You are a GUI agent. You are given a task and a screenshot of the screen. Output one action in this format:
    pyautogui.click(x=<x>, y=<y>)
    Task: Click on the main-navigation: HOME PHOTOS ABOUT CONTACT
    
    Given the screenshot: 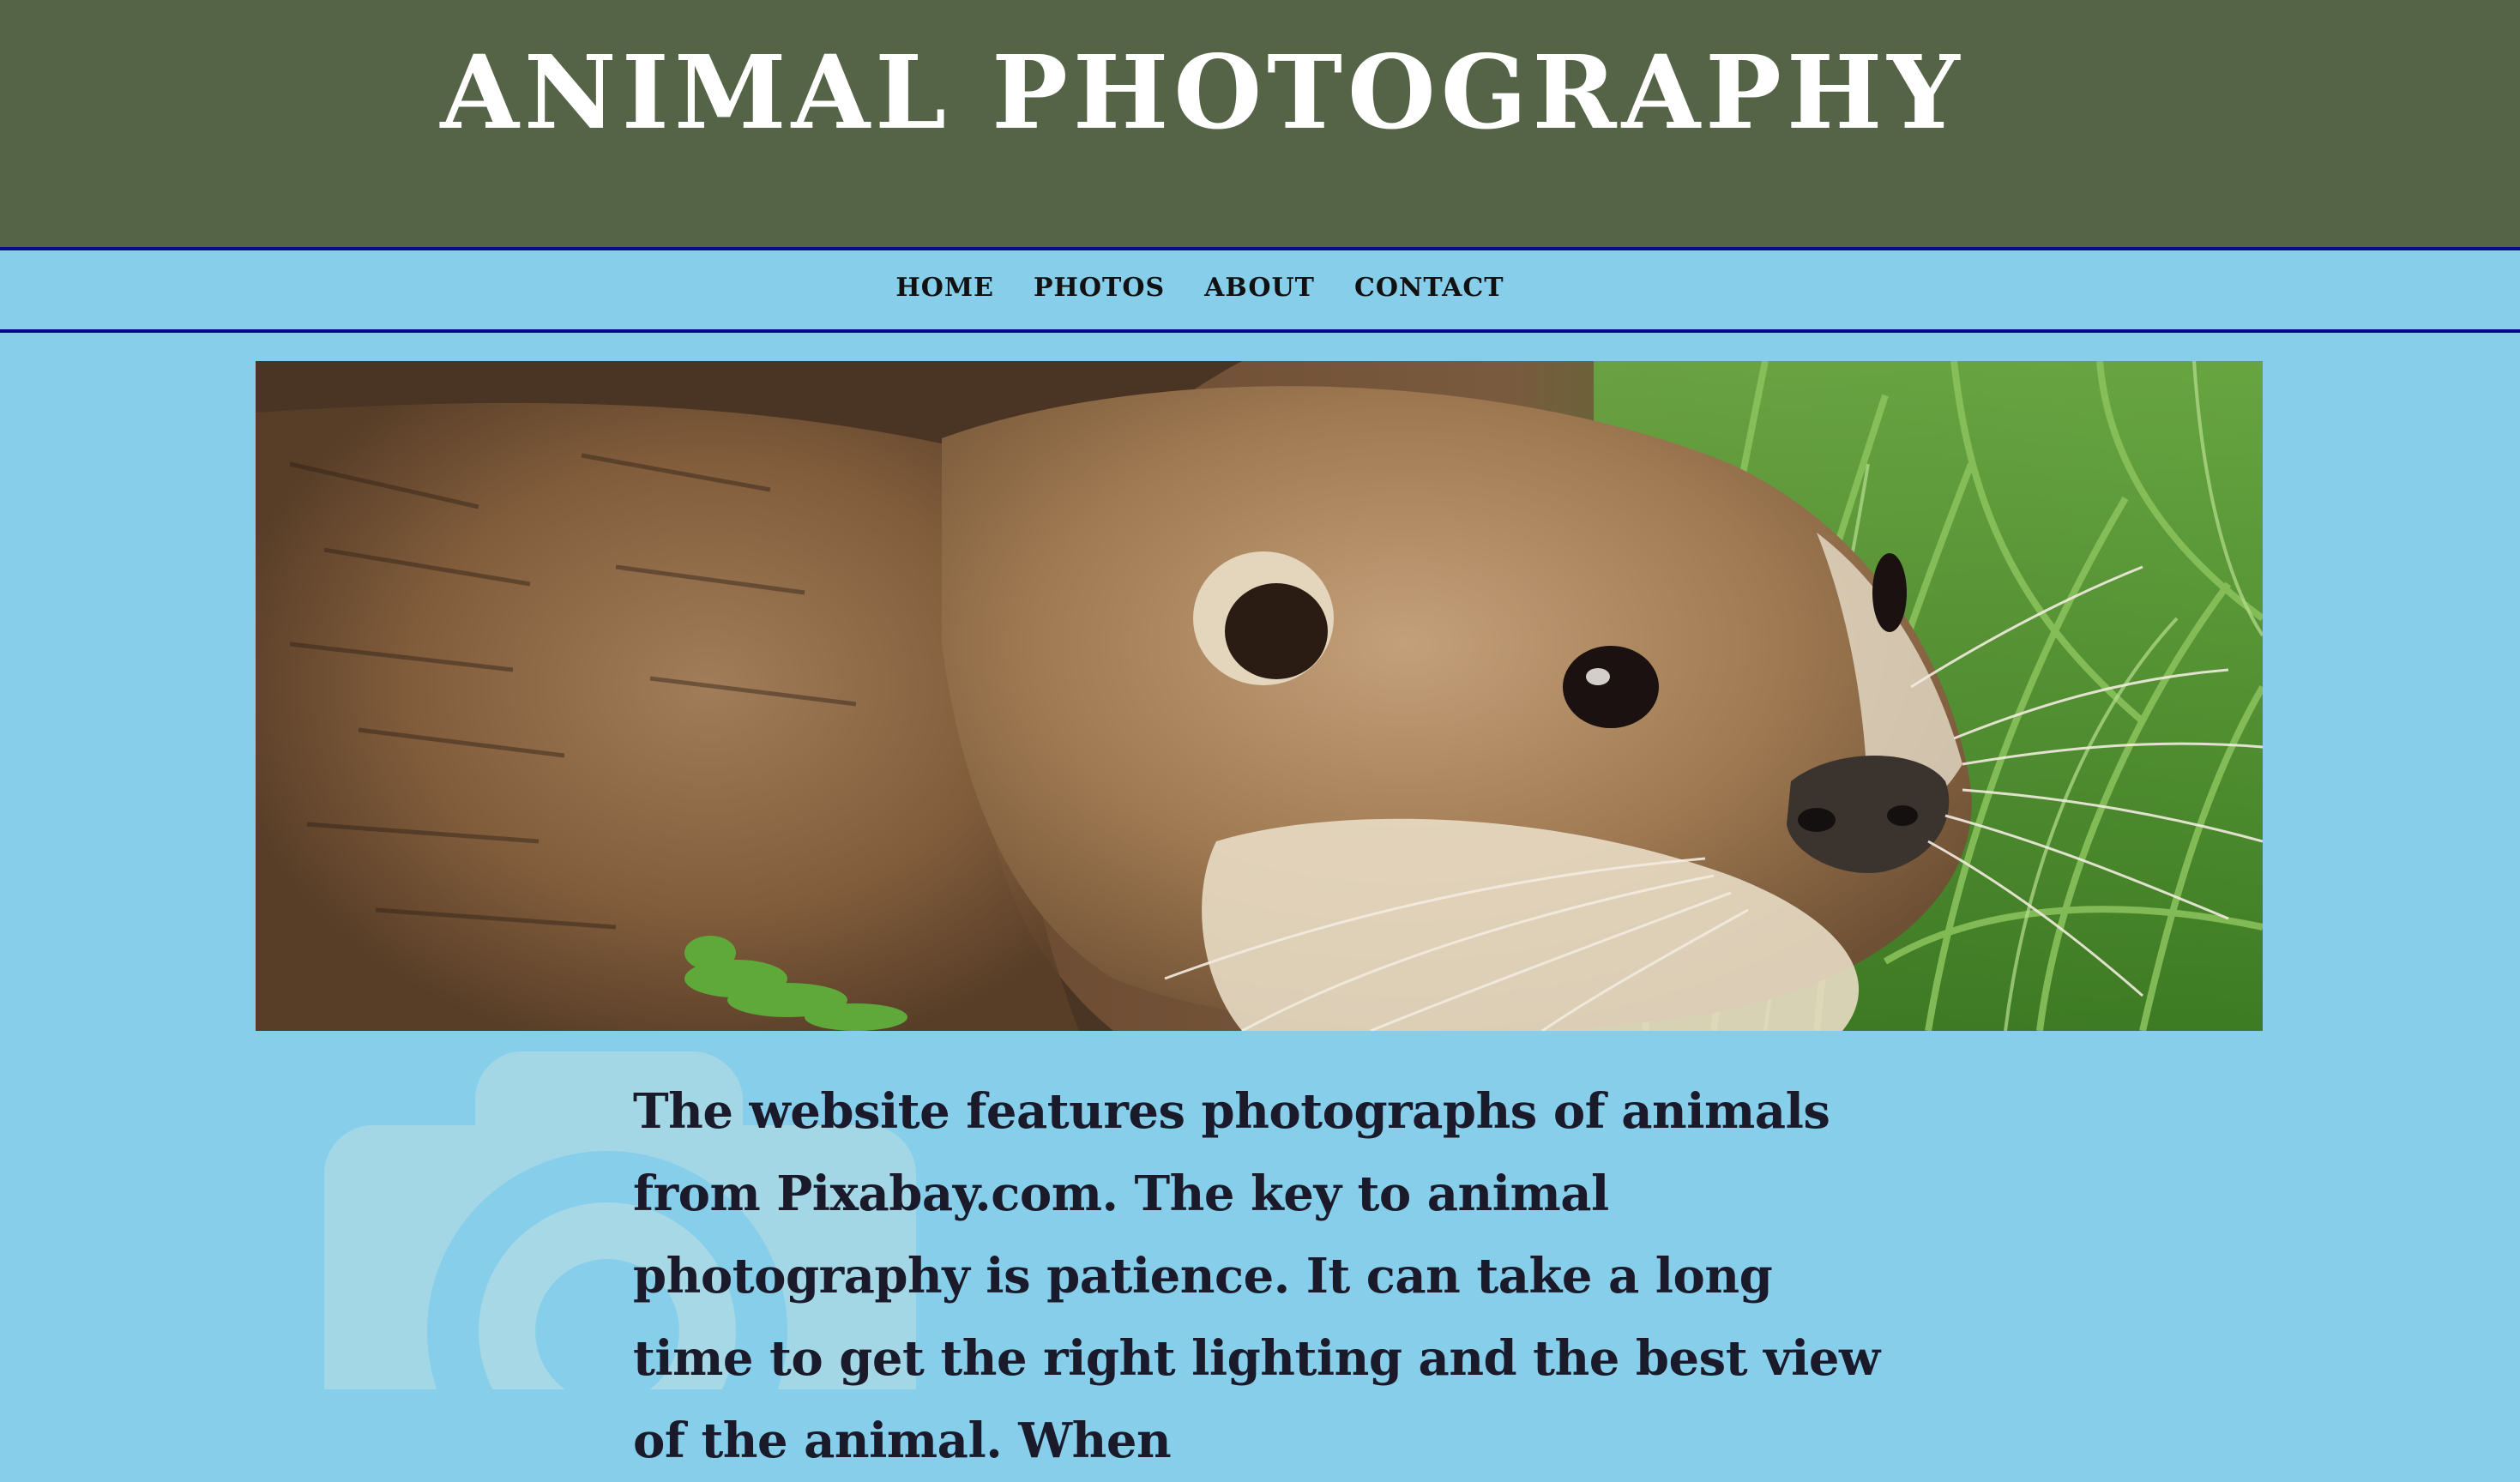 What is the action you would take?
    pyautogui.click(x=1260, y=291)
    